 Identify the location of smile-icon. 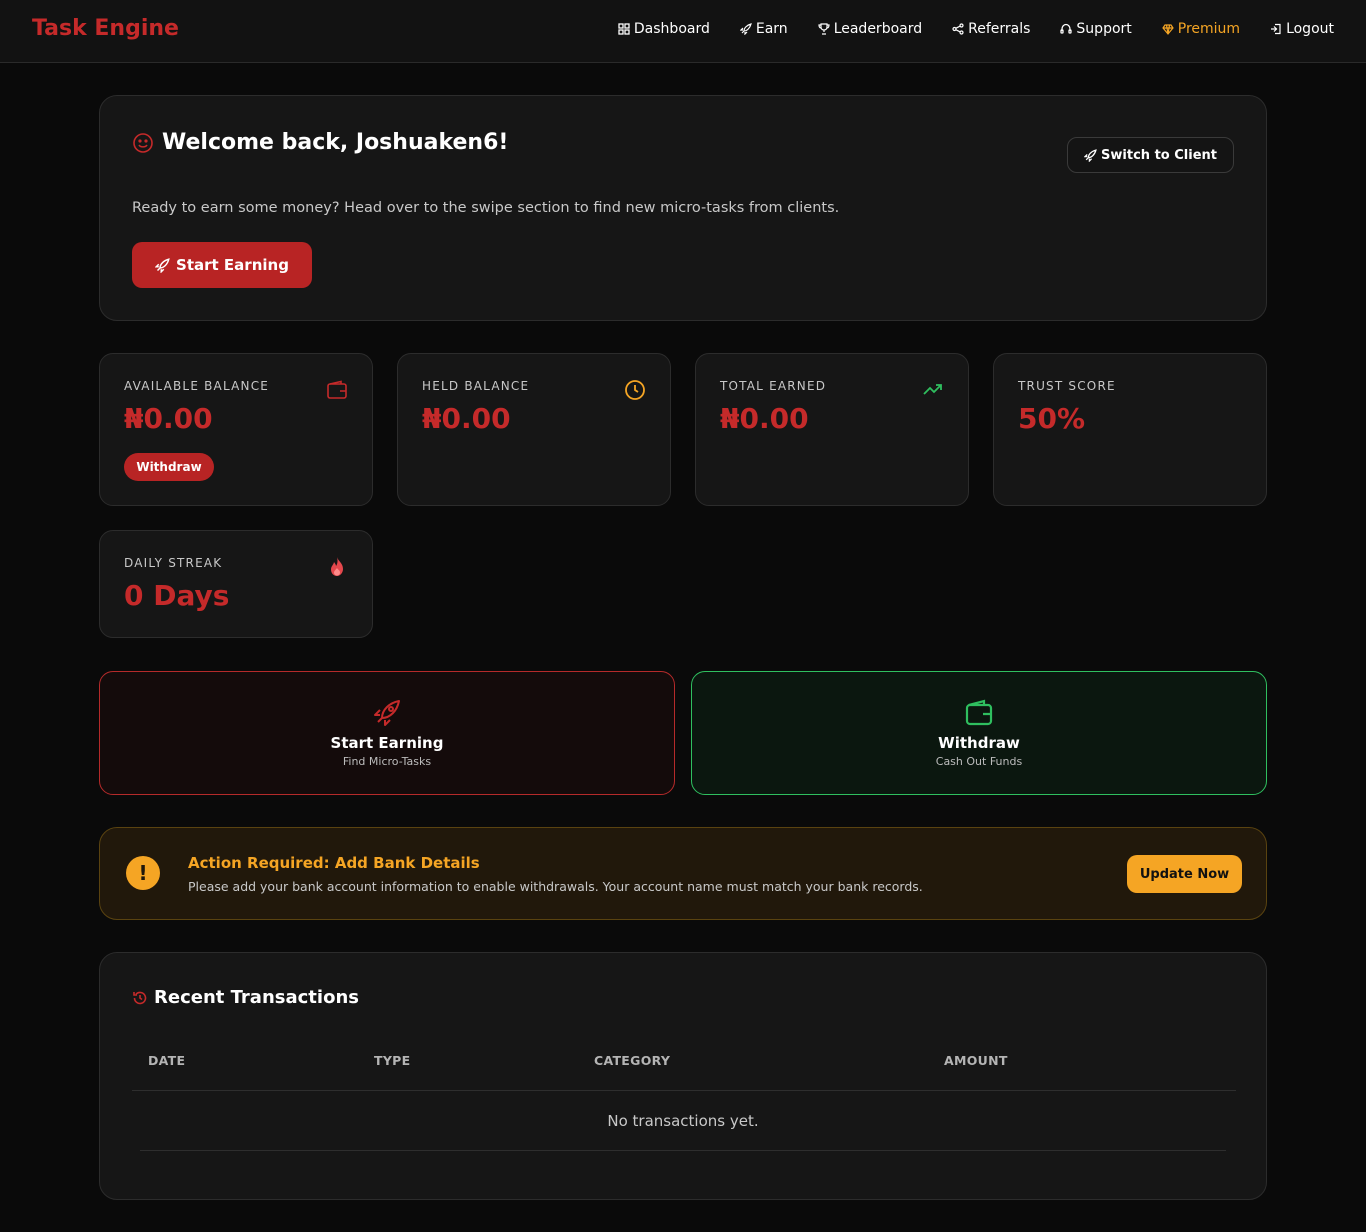
(143, 142).